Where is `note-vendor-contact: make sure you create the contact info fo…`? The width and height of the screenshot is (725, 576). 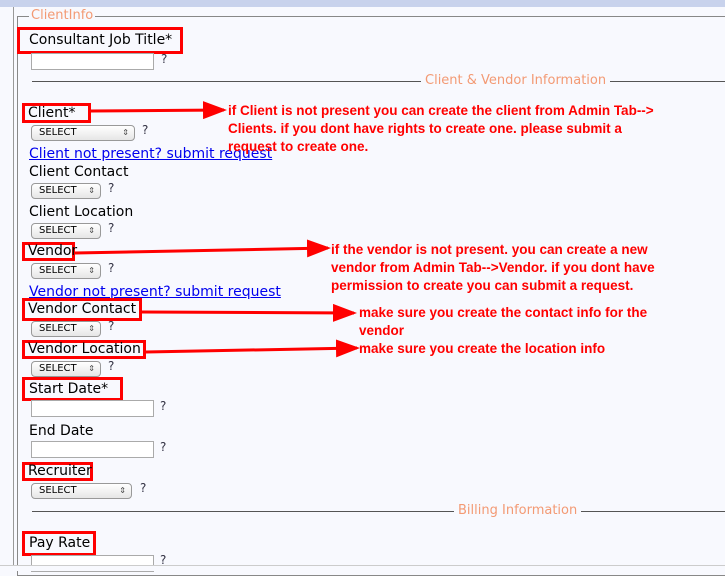 note-vendor-contact: make sure you create the contact info fo… is located at coordinates (503, 322).